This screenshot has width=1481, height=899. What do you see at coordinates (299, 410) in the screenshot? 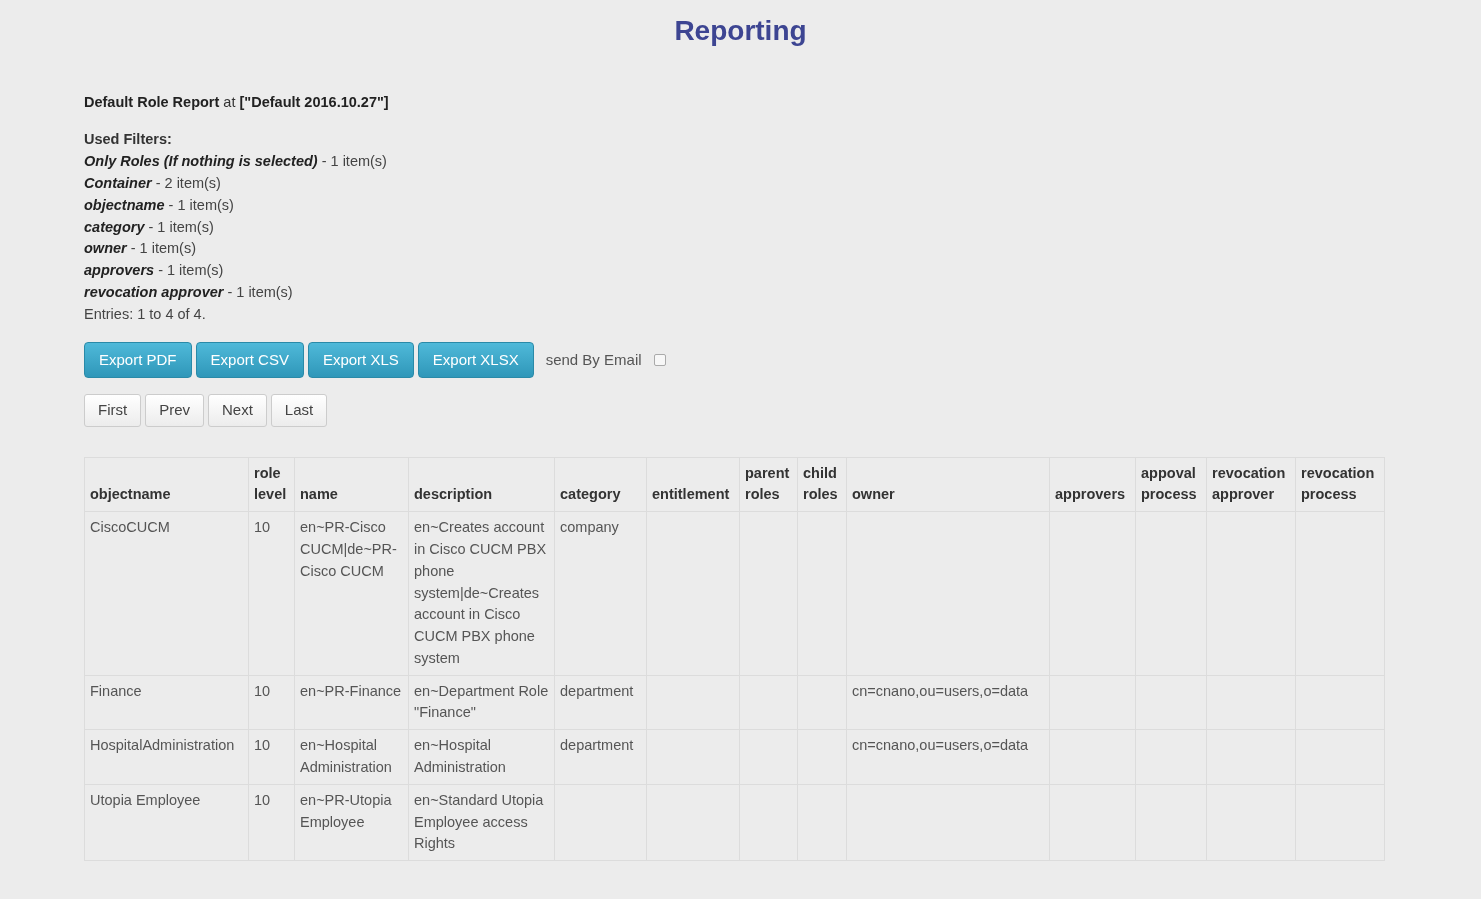
I see `pager-button: Last` at bounding box center [299, 410].